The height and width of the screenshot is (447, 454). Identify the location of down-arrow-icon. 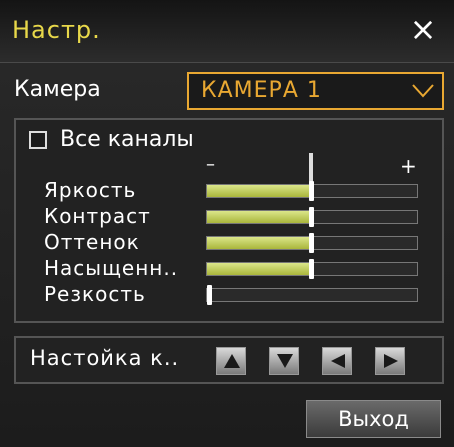
(285, 361).